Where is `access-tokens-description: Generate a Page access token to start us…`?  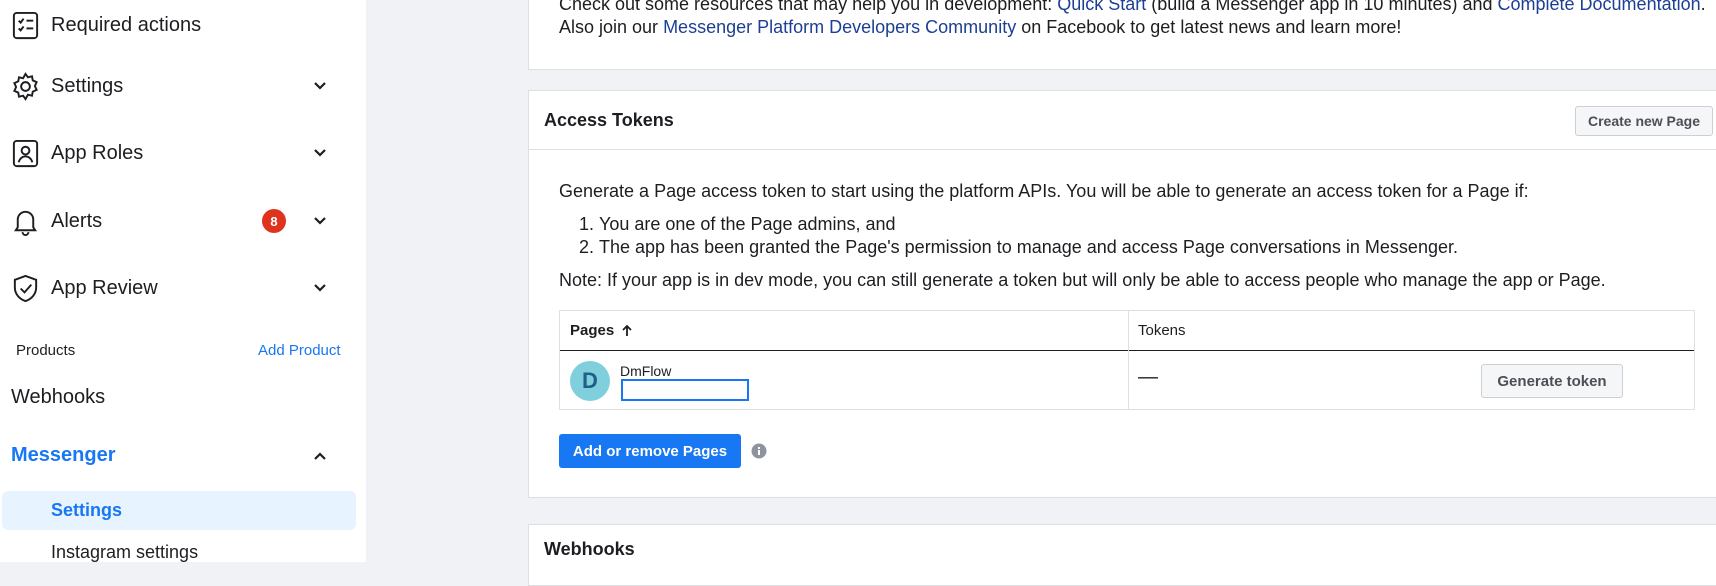
access-tokens-description: Generate a Page access token to start us… is located at coordinates (1044, 191).